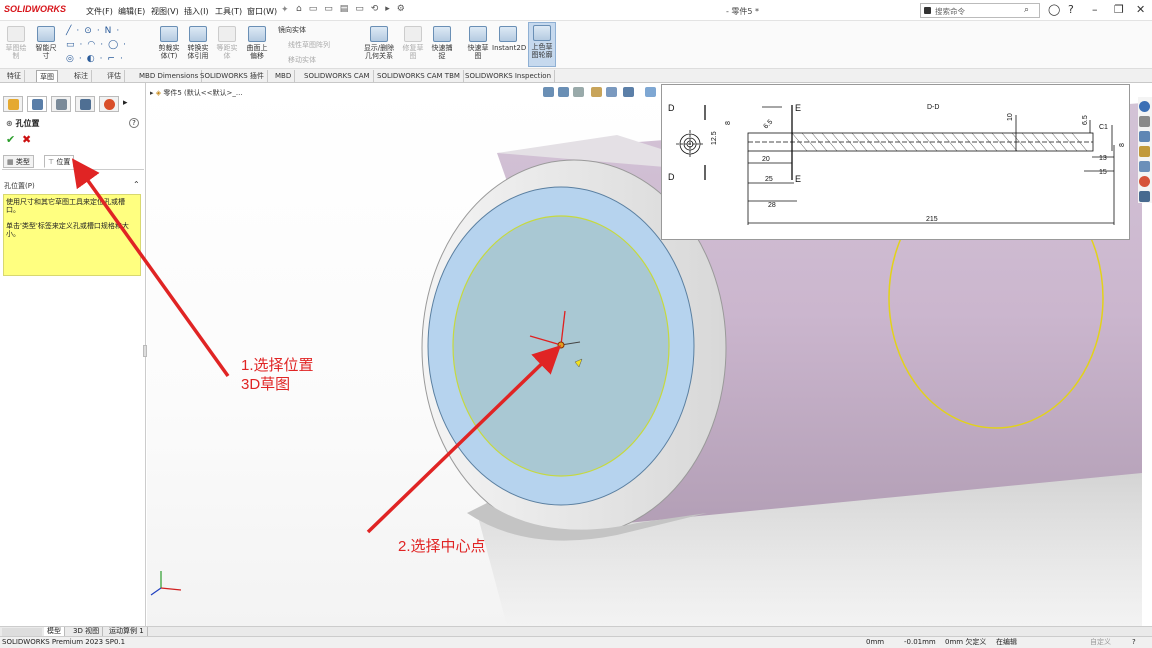  Describe the element at coordinates (542, 33) in the screenshot. I see `shaded-contour-icon` at that location.